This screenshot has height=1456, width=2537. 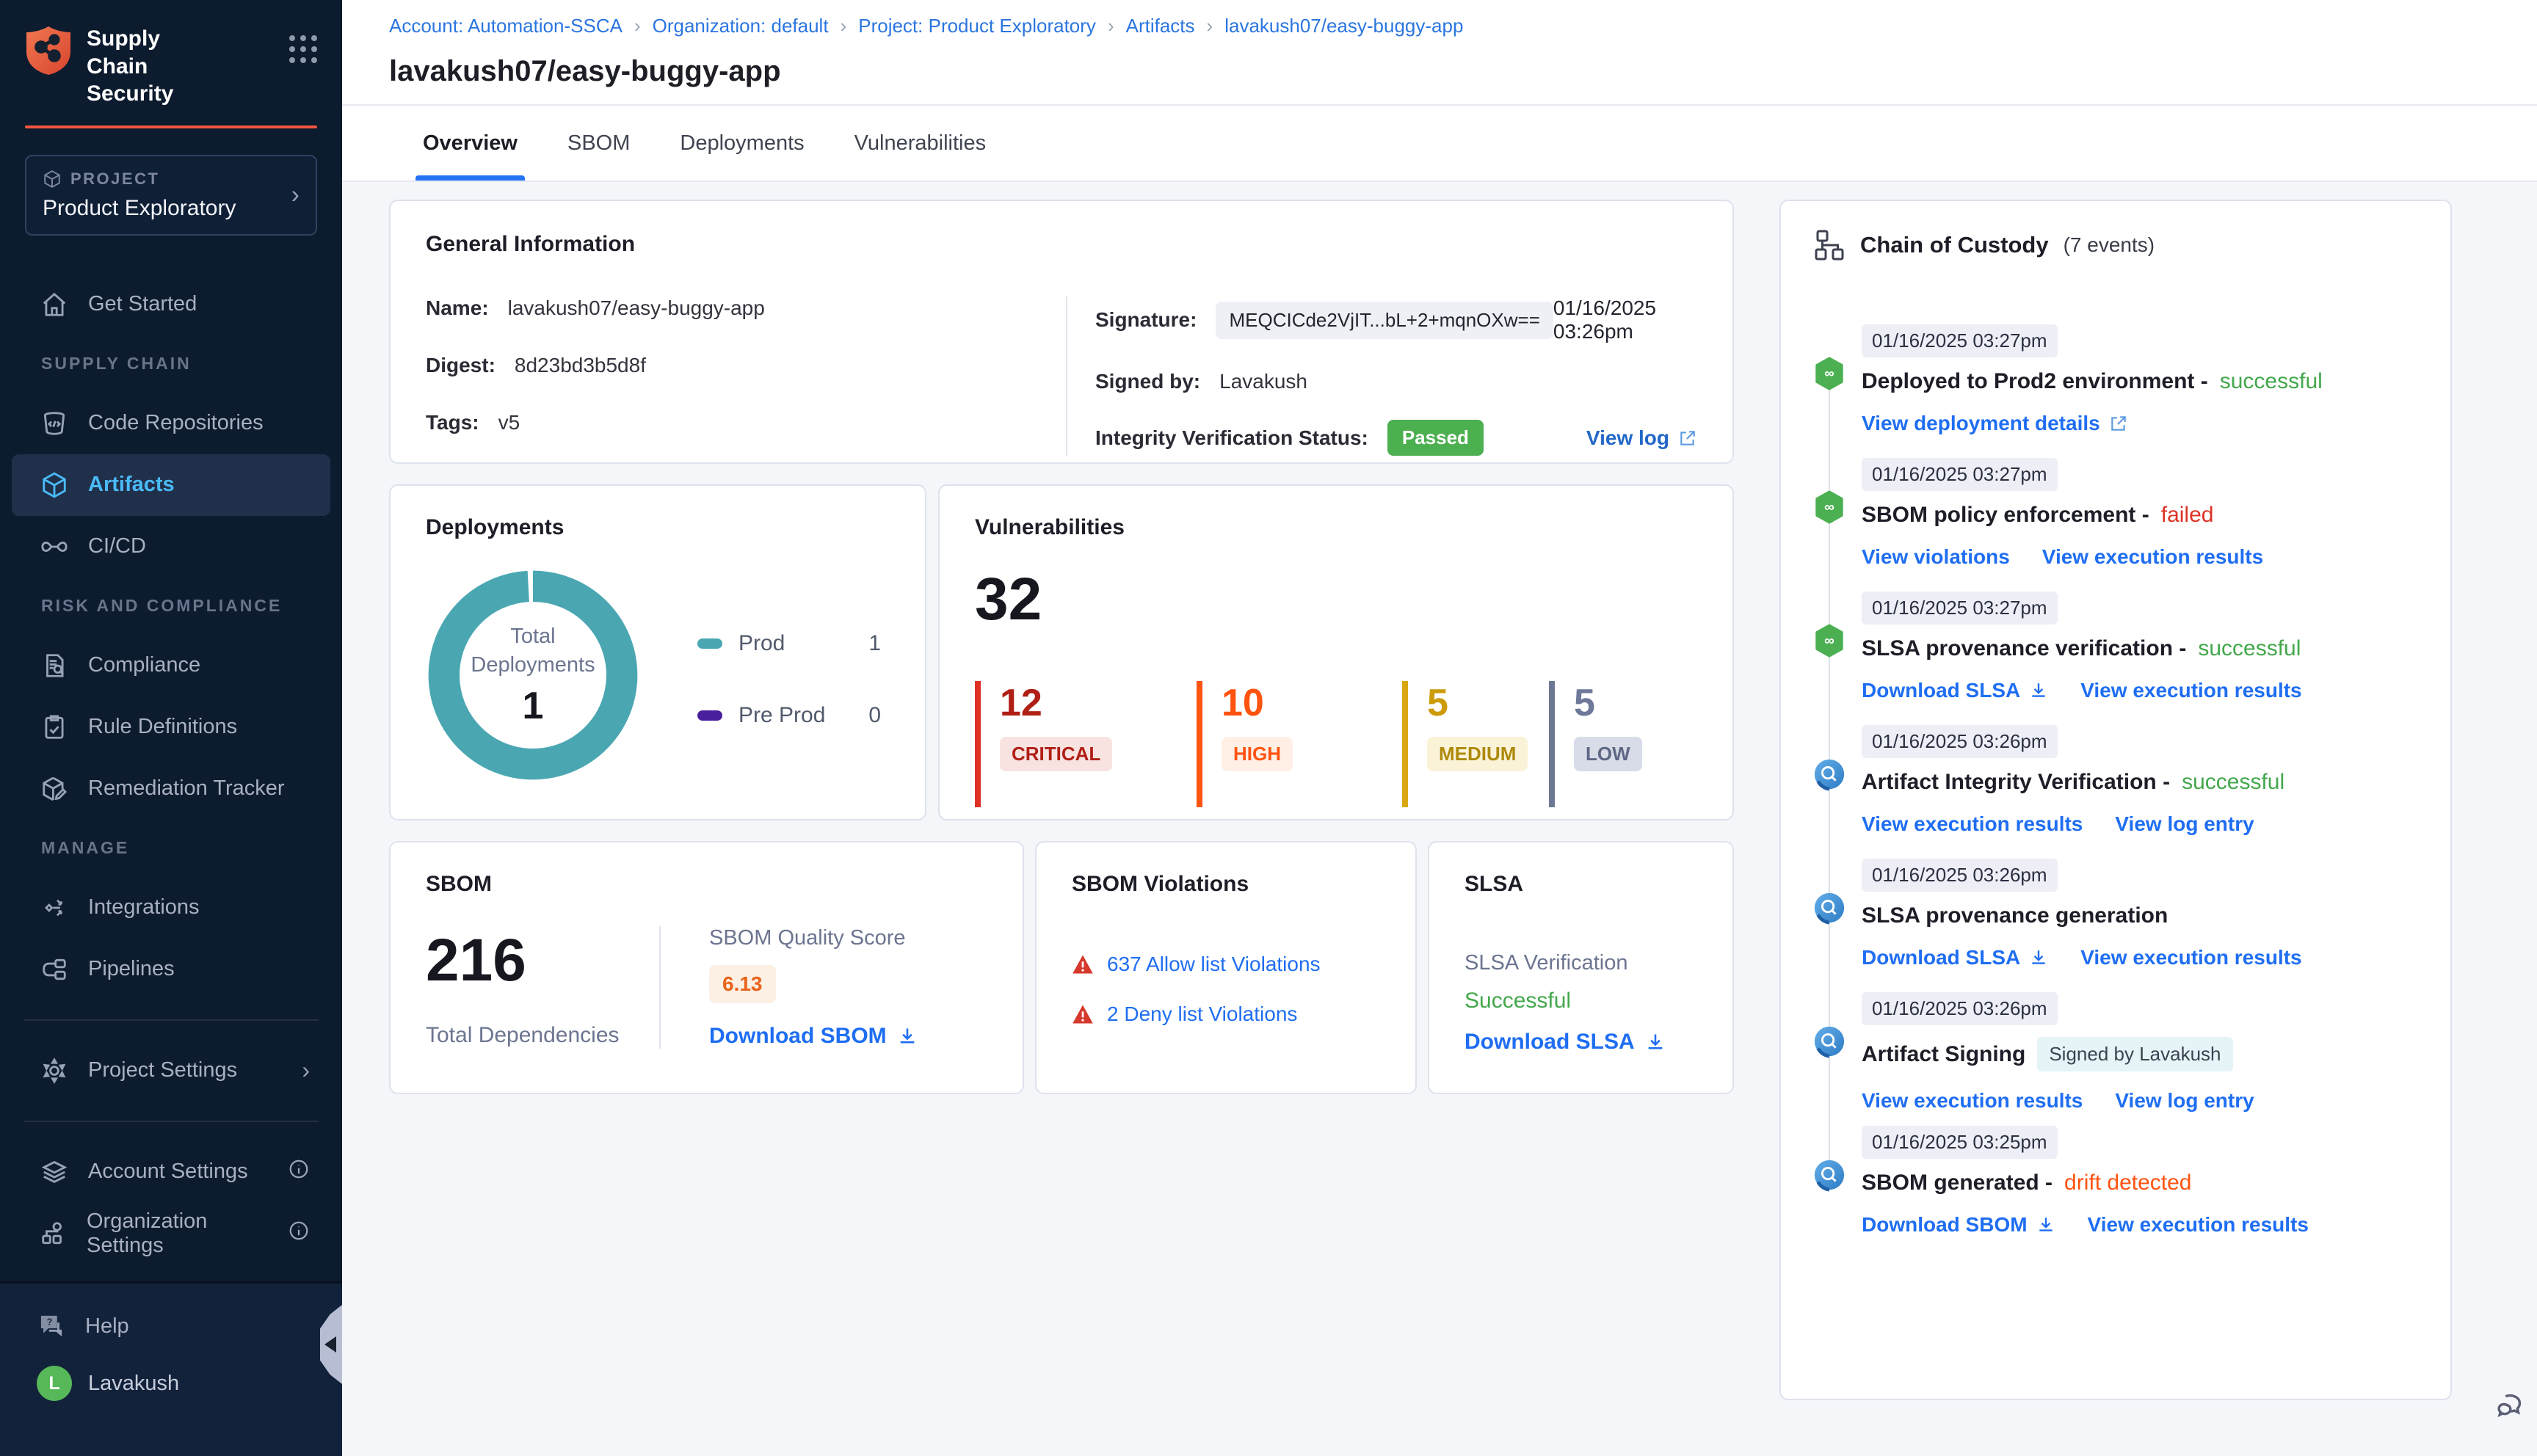 I want to click on signature-timestamp: 01/16/2025 03:26pm, so click(x=1605, y=319).